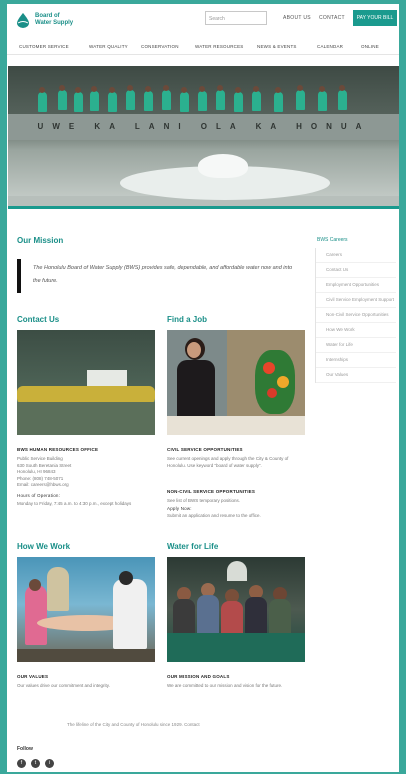  Describe the element at coordinates (19, 276) in the screenshot. I see `mission-quote-bar` at that location.